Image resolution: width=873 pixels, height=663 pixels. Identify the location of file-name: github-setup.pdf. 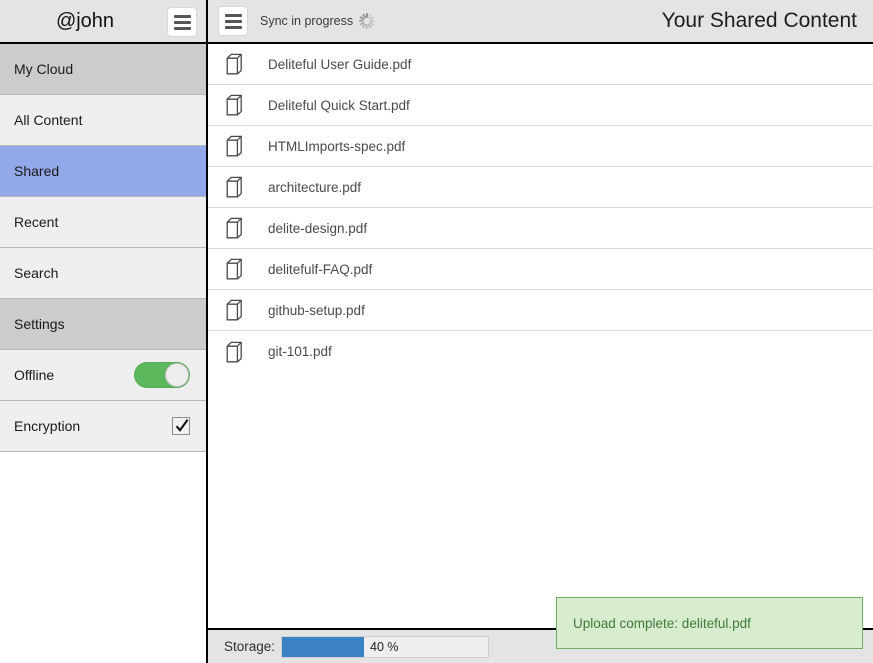
(316, 310).